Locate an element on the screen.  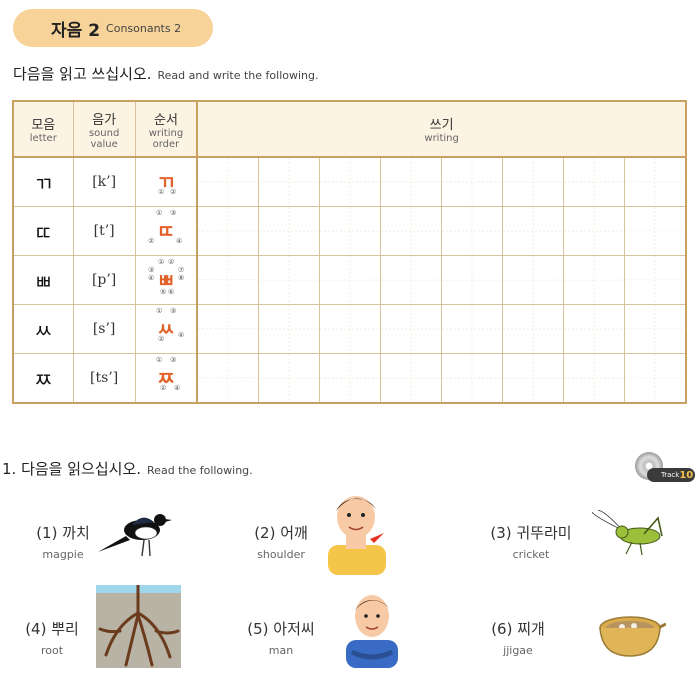
vocab-ko: (1) 까치 is located at coordinates (63, 533).